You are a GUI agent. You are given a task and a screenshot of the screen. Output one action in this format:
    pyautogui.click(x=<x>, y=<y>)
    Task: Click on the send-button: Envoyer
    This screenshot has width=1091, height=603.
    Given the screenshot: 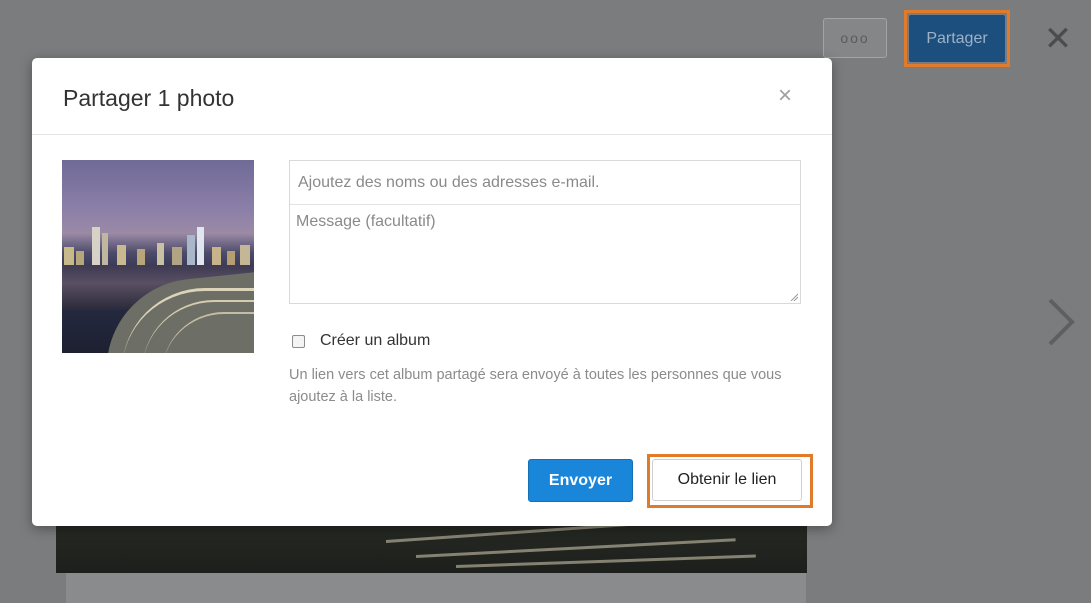 What is the action you would take?
    pyautogui.click(x=580, y=480)
    